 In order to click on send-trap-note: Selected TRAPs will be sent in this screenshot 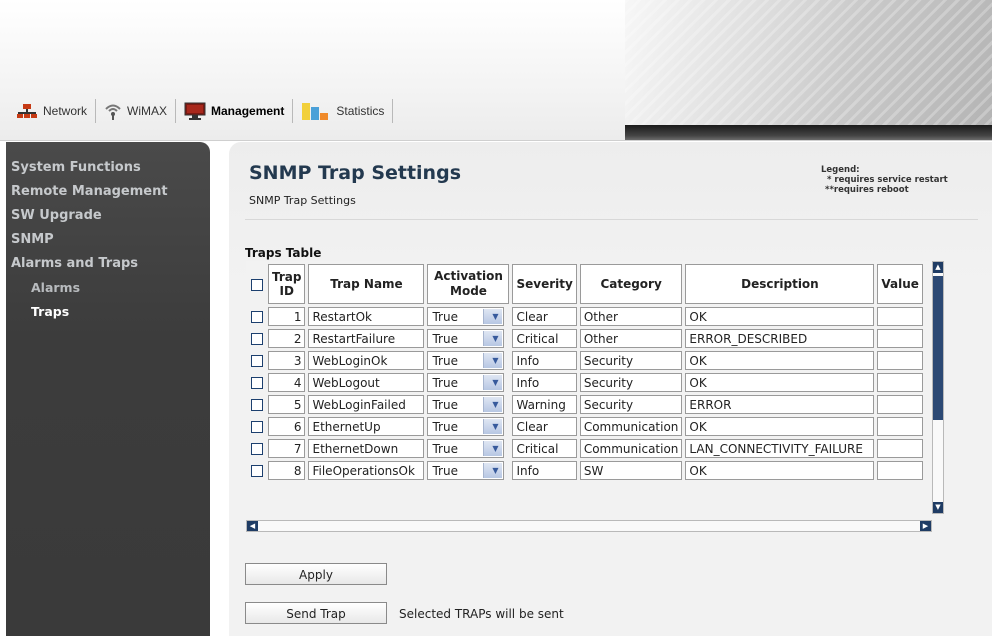, I will do `click(481, 614)`.